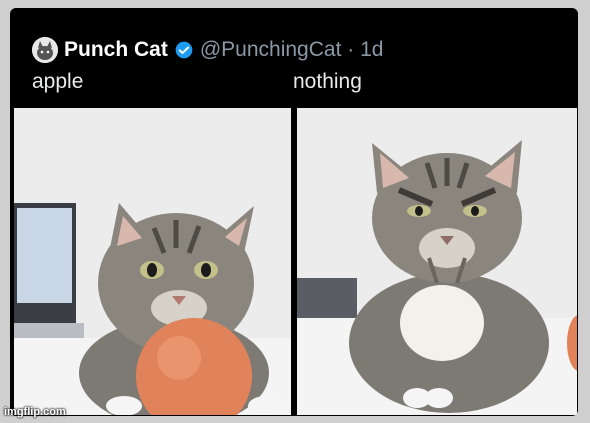 The height and width of the screenshot is (423, 590). What do you see at coordinates (58, 81) in the screenshot?
I see `caption-left: apple` at bounding box center [58, 81].